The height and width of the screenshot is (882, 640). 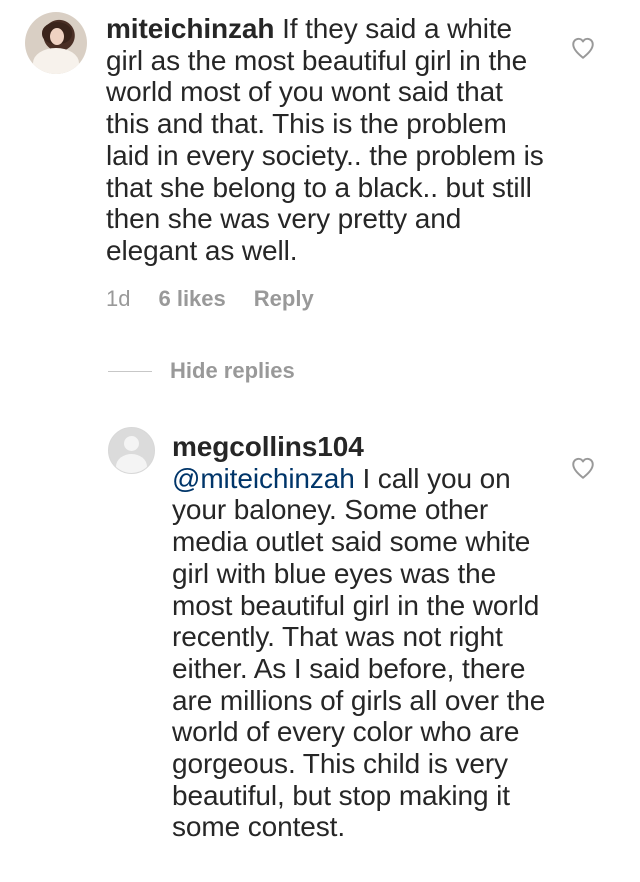 What do you see at coordinates (131, 443) in the screenshot?
I see `default-avatar-head` at bounding box center [131, 443].